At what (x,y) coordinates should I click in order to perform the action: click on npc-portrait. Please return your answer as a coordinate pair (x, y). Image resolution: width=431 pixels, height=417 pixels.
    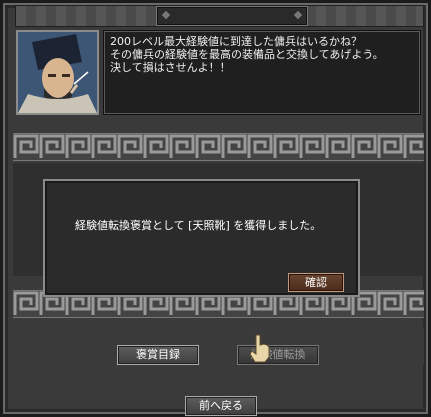
    Looking at the image, I should click on (57, 72).